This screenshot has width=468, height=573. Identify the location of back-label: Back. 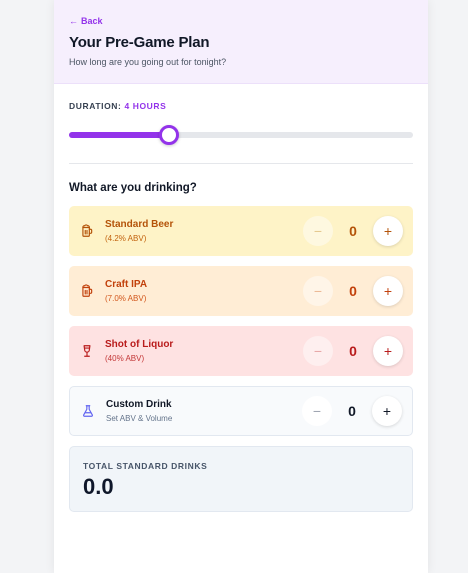
(92, 21).